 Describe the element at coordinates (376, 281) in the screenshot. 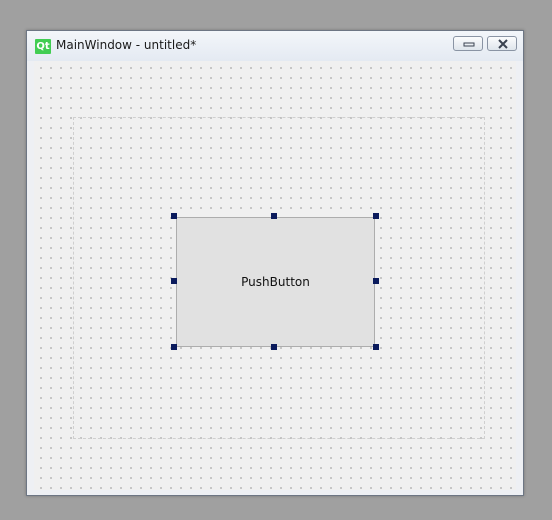

I see `resize-handle-right` at that location.